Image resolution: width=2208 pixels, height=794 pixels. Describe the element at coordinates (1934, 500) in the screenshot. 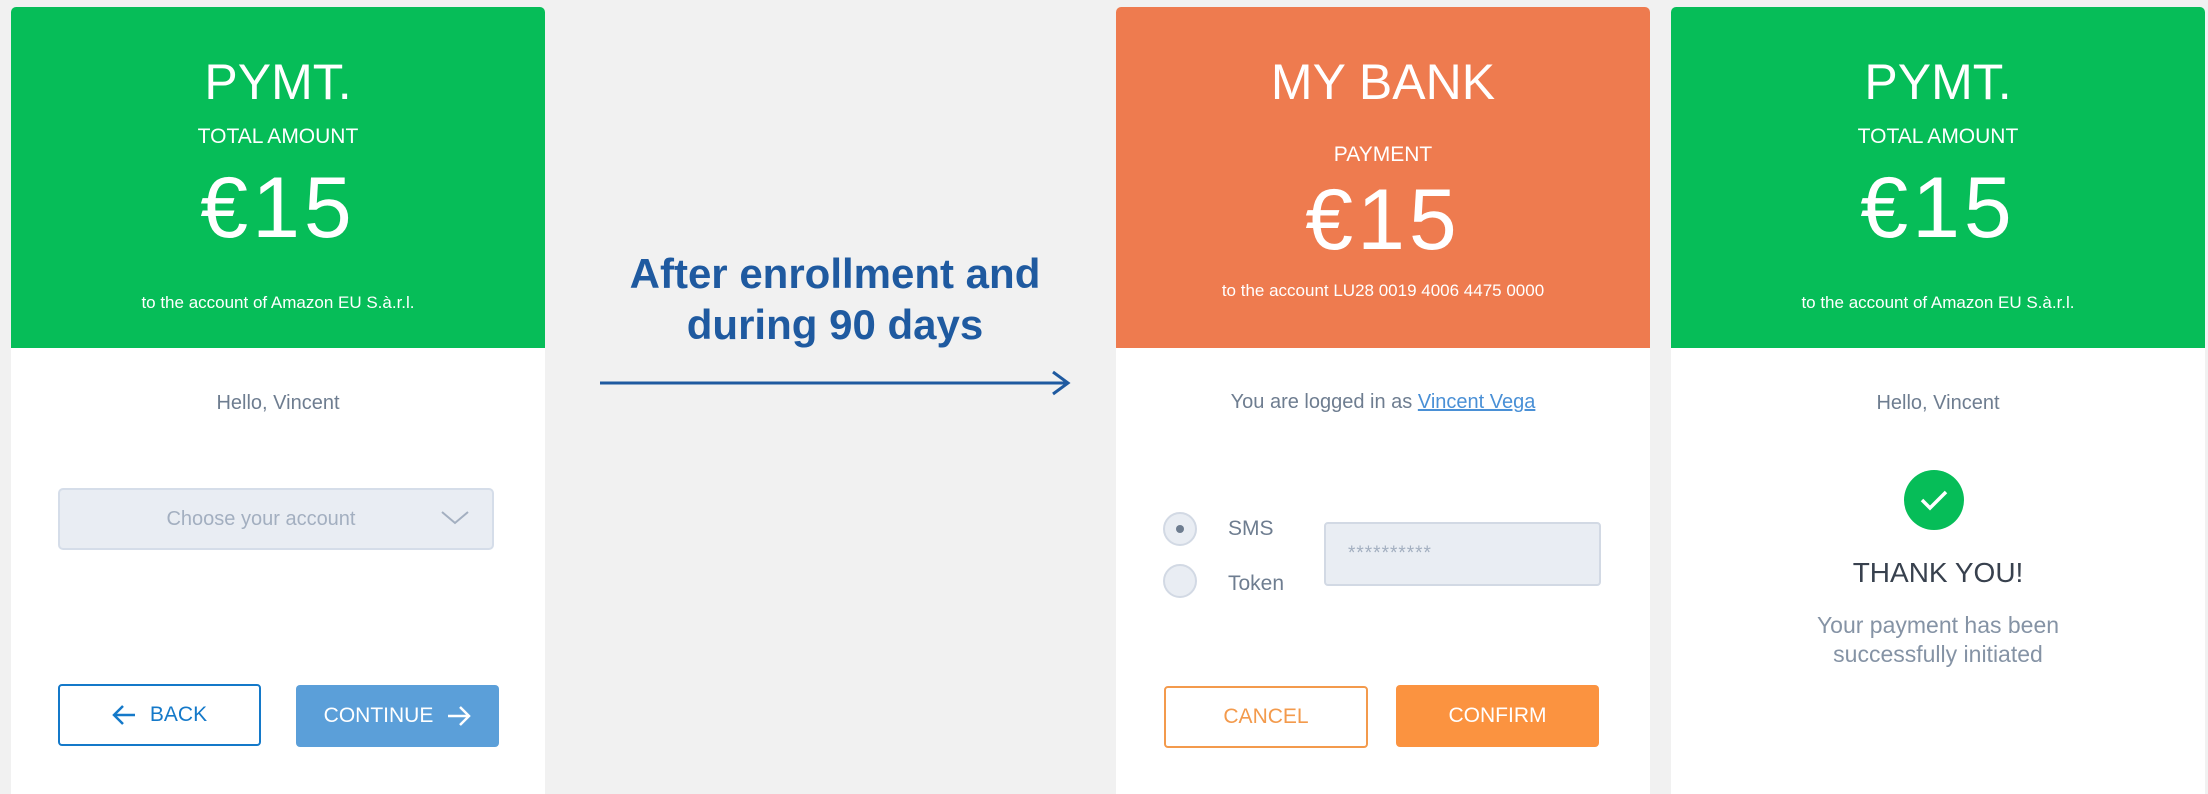

I see `check-icon` at that location.